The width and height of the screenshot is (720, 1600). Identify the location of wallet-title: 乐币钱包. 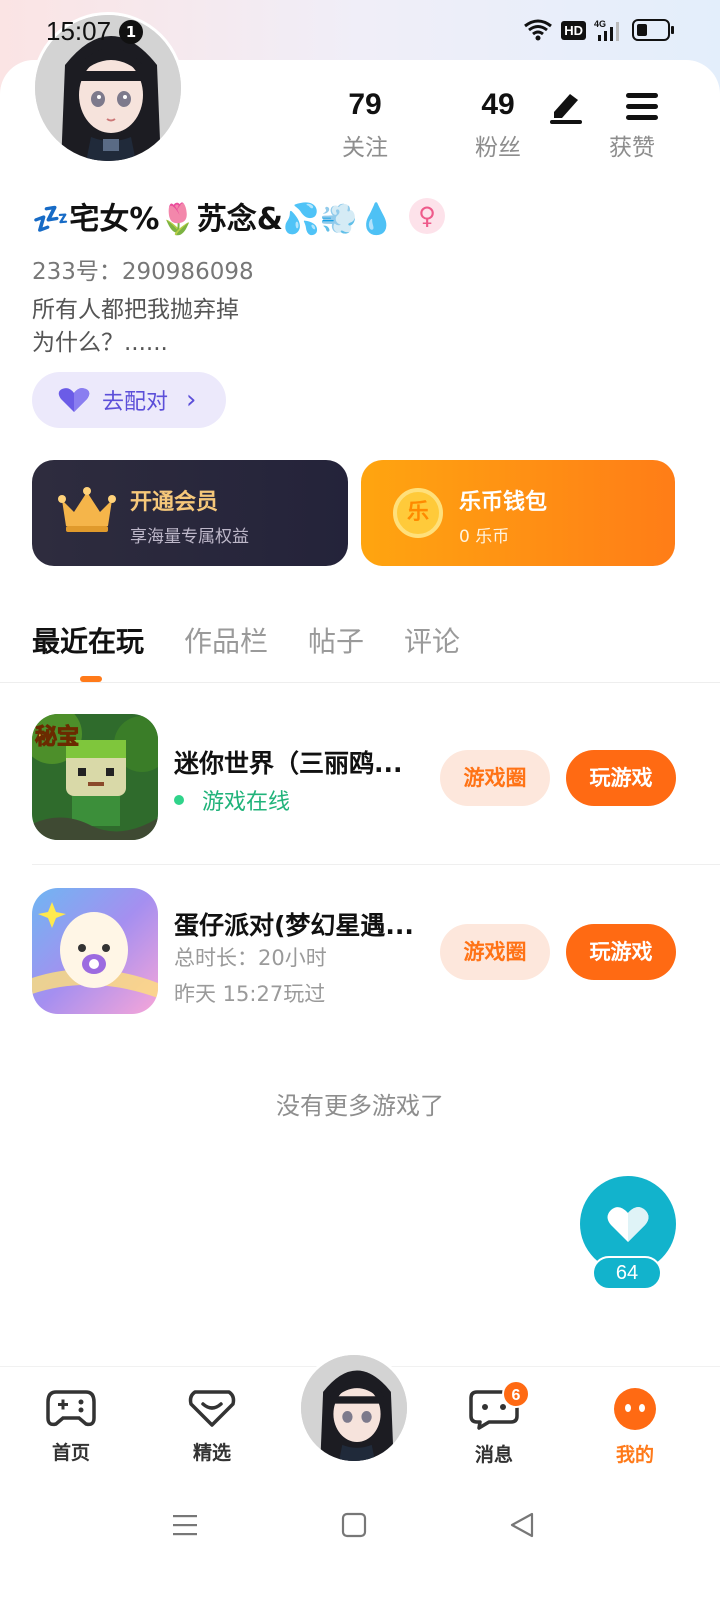
(503, 502).